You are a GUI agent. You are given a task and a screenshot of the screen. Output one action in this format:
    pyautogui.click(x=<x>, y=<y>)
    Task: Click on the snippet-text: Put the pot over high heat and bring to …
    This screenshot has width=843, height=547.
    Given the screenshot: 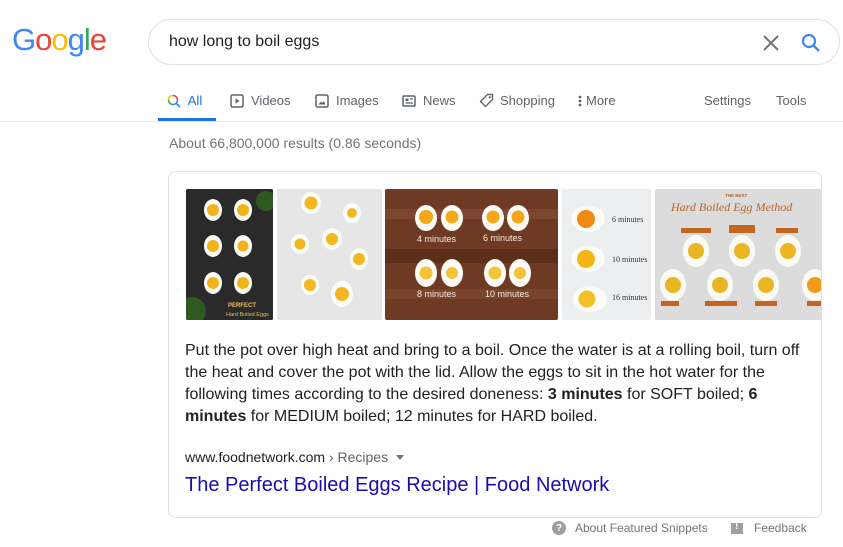 What is the action you would take?
    pyautogui.click(x=495, y=384)
    